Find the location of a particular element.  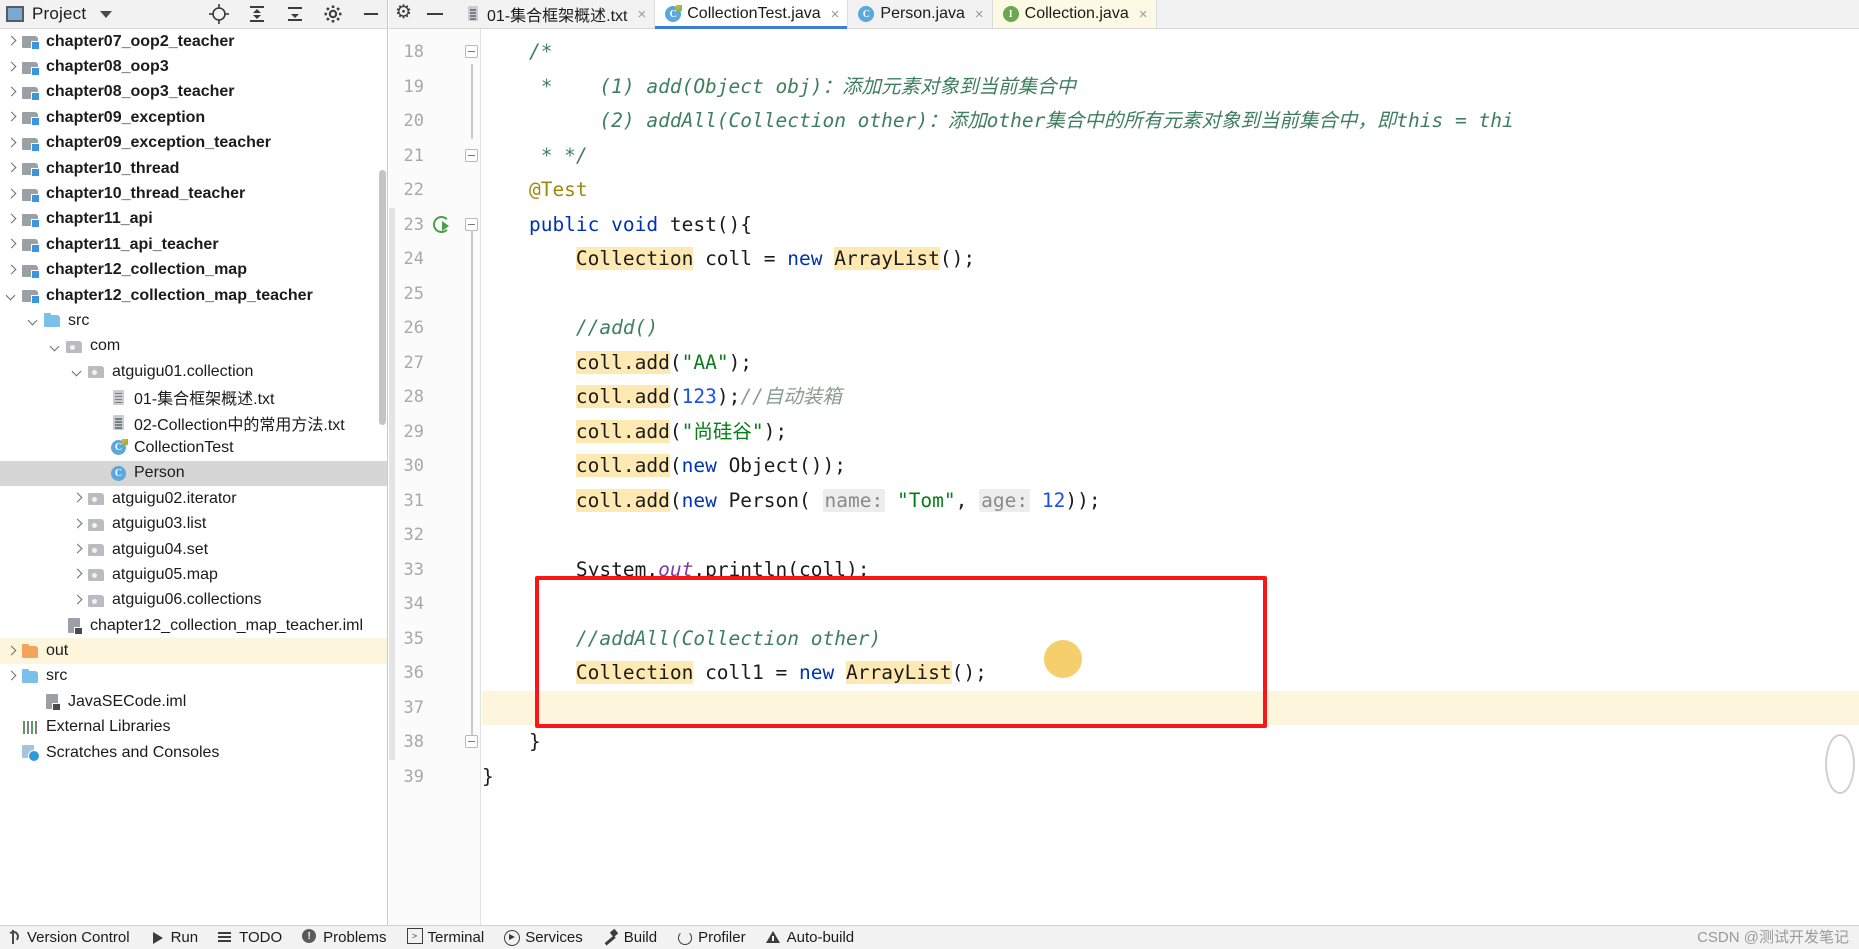

project-tree-scrollbar is located at coordinates (382, 297).